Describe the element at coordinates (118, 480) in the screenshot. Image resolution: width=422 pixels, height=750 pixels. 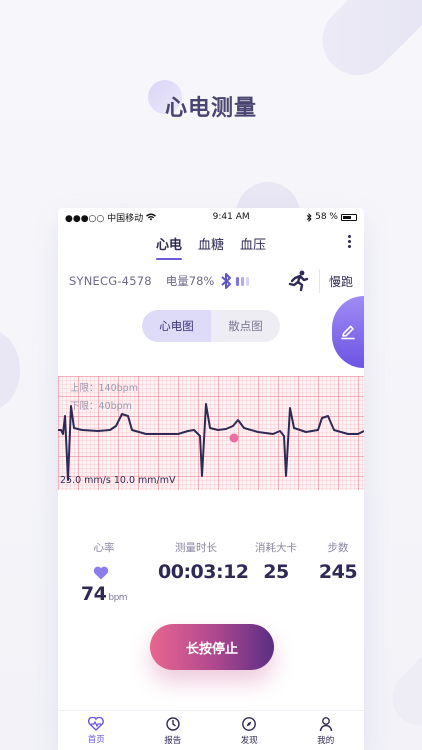
I see `ecg-speed-label: 25.0 mm/s 10.0 mm/mV` at that location.